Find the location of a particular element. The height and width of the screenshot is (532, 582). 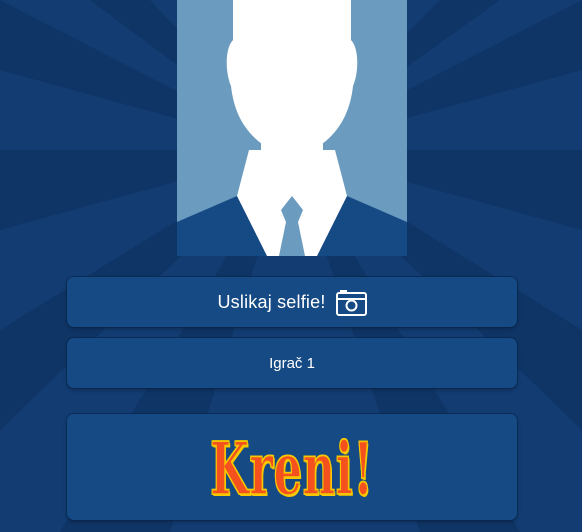

player-name-input is located at coordinates (292, 363).